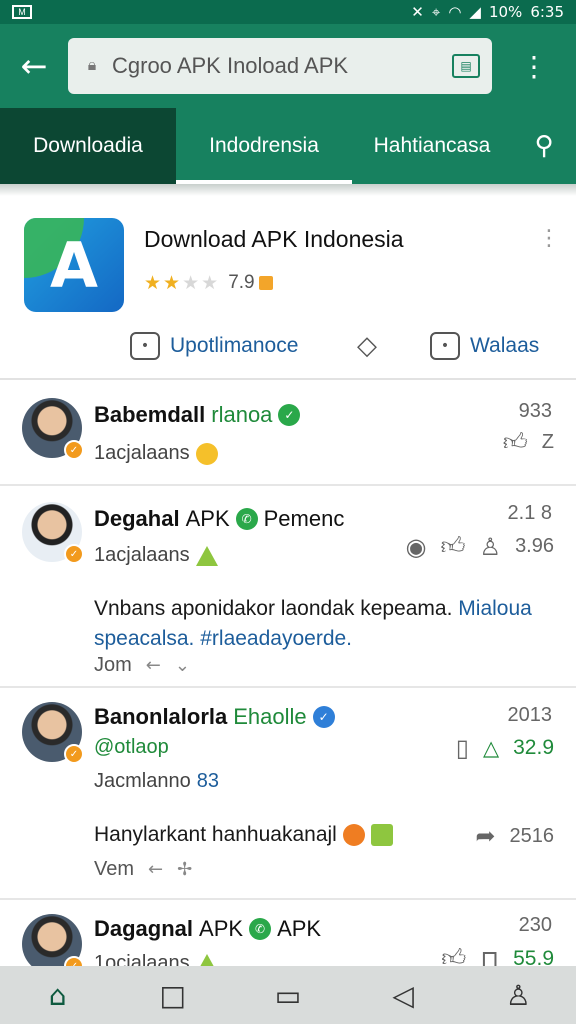  Describe the element at coordinates (184, 869) in the screenshot. I see `forward-icon: ✢` at that location.